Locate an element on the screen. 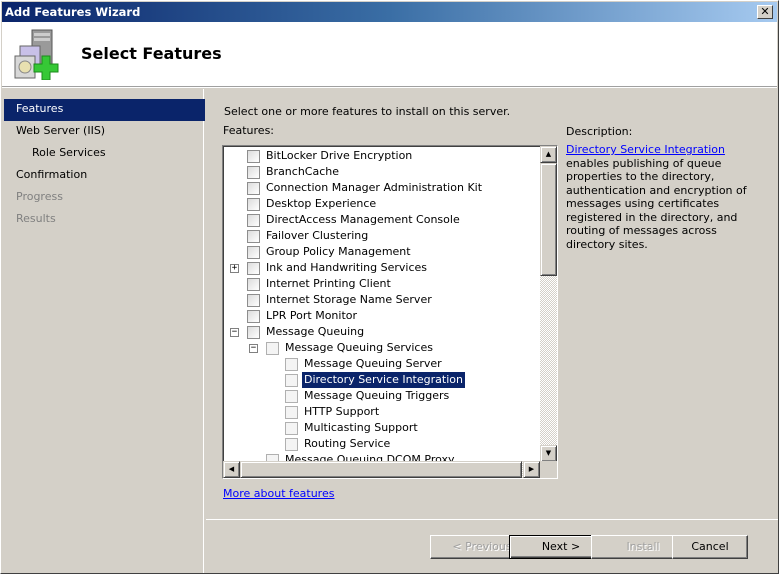 Image resolution: width=779 pixels, height=574 pixels. feature-label: Message Queuing Services is located at coordinates (359, 348).